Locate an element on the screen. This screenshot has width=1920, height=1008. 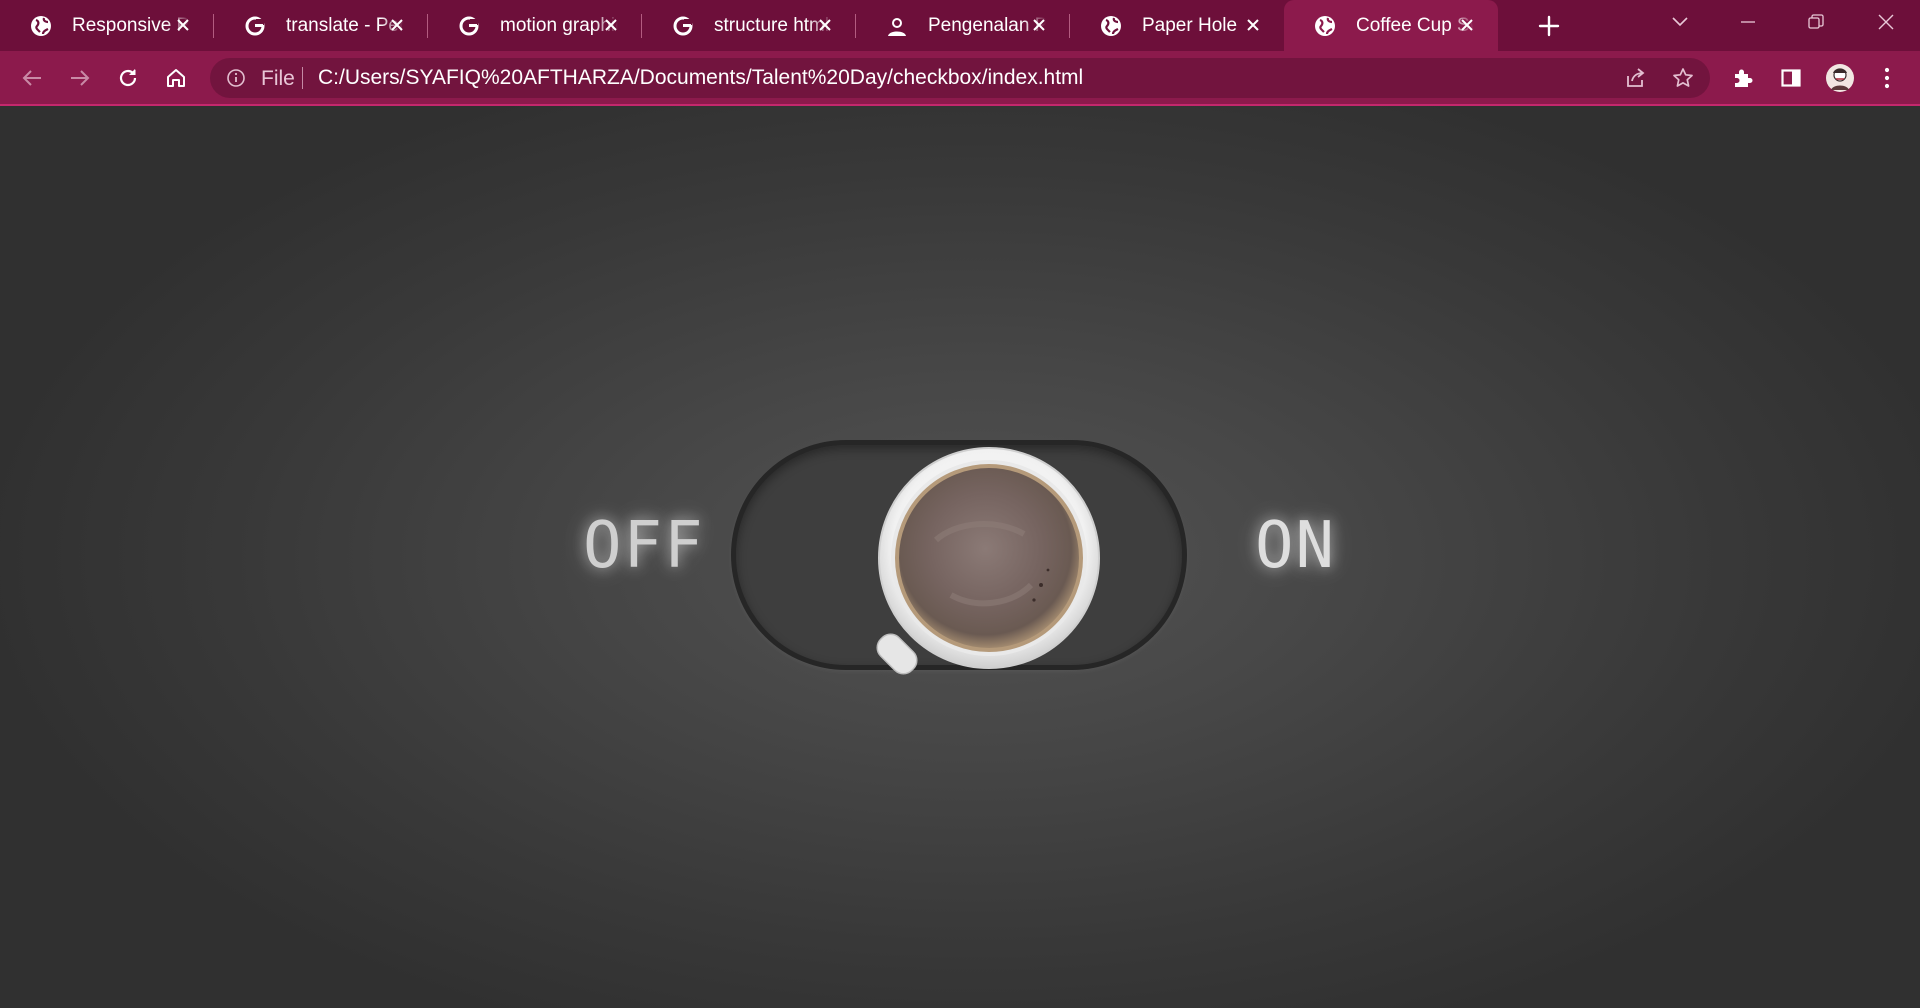
star-icon is located at coordinates (1683, 77).